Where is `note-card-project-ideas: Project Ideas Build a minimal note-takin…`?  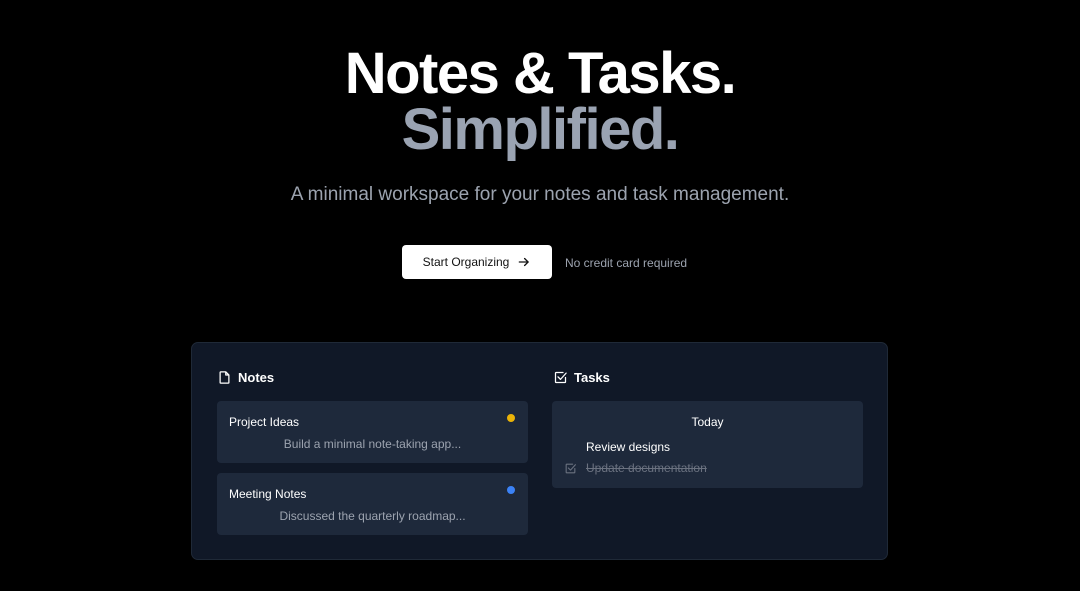
note-card-project-ideas: Project Ideas Build a minimal note-takin… is located at coordinates (372, 432).